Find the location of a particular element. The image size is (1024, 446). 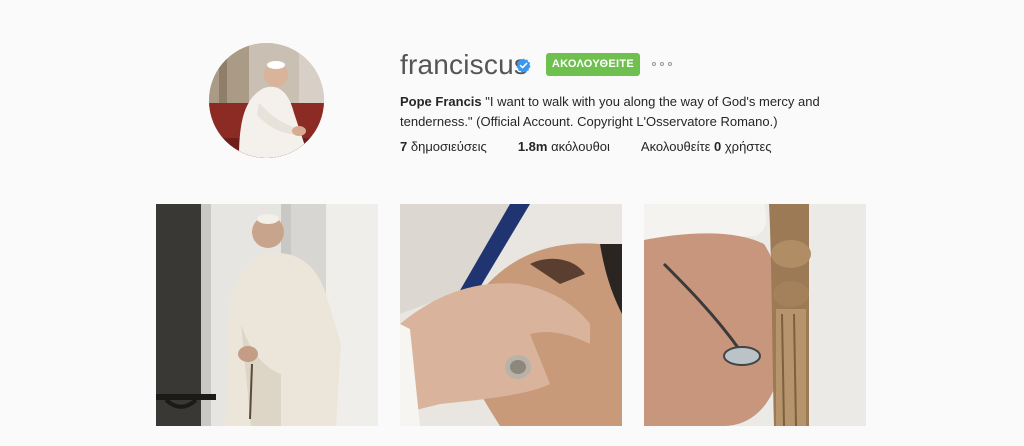

pope-praying-window-icon is located at coordinates (267, 315).